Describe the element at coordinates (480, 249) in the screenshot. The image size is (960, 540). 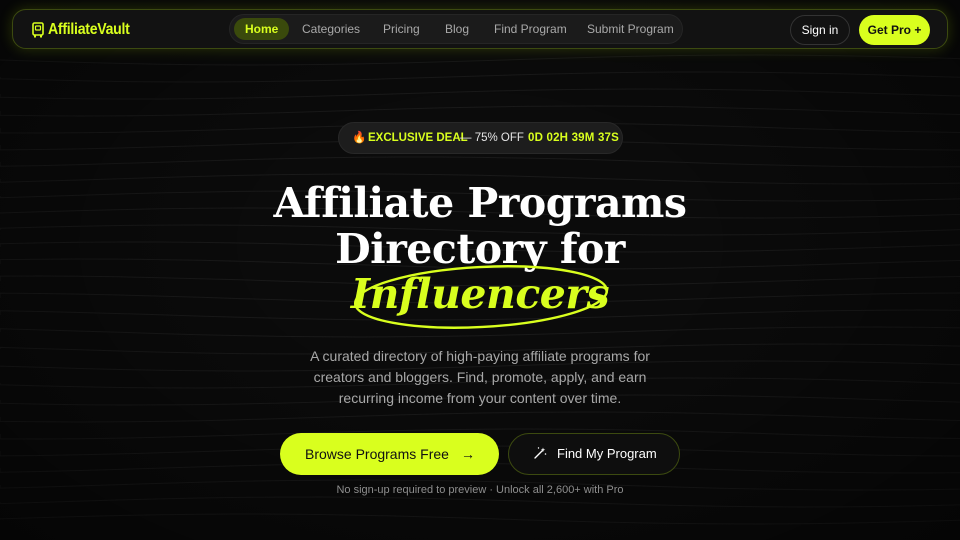
I see `hero-title-line-2: Directory for` at that location.